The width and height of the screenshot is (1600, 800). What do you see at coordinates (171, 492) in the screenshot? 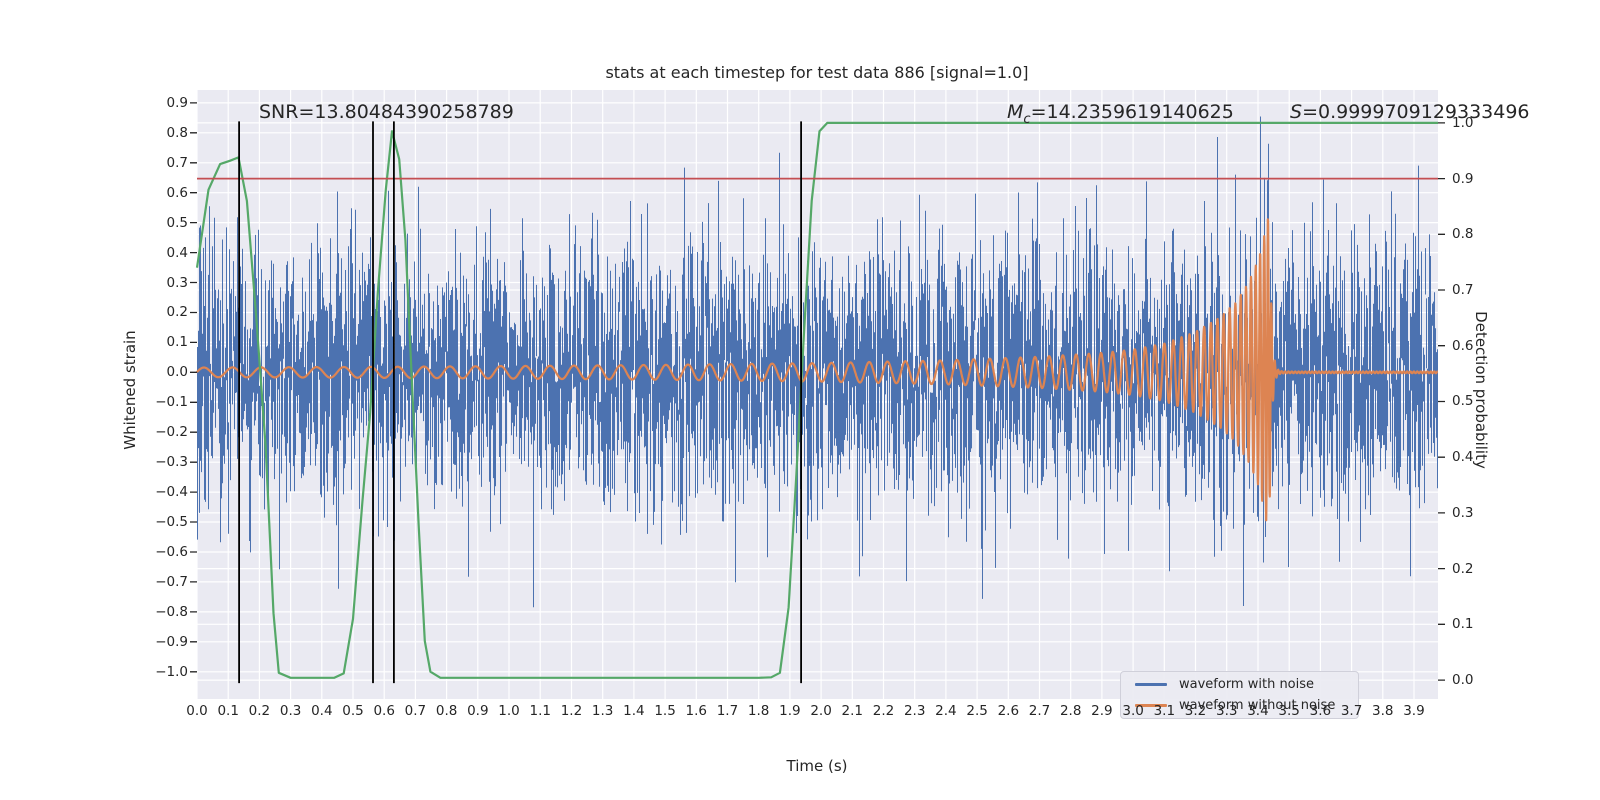
I see `y-left-tick-label: −0.4` at bounding box center [171, 492].